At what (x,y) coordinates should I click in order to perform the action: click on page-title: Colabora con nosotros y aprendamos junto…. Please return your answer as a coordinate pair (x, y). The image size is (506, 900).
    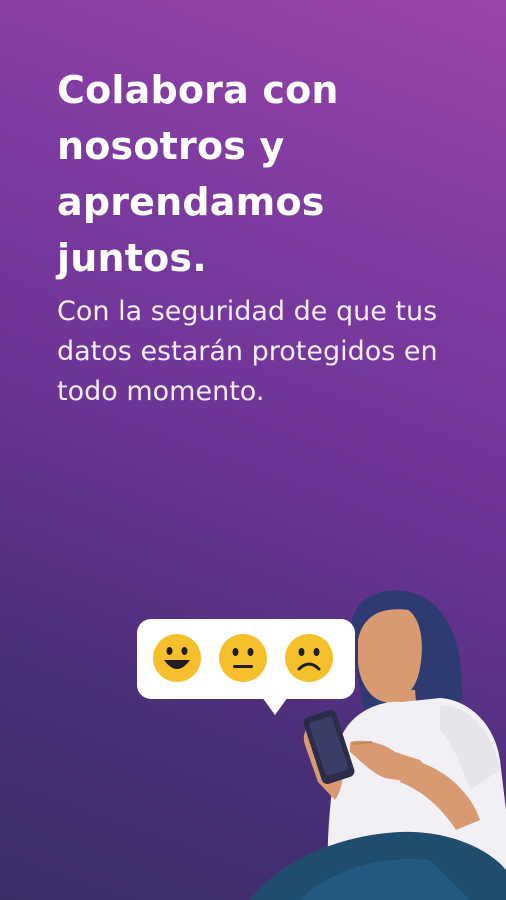
    Looking at the image, I should click on (198, 174).